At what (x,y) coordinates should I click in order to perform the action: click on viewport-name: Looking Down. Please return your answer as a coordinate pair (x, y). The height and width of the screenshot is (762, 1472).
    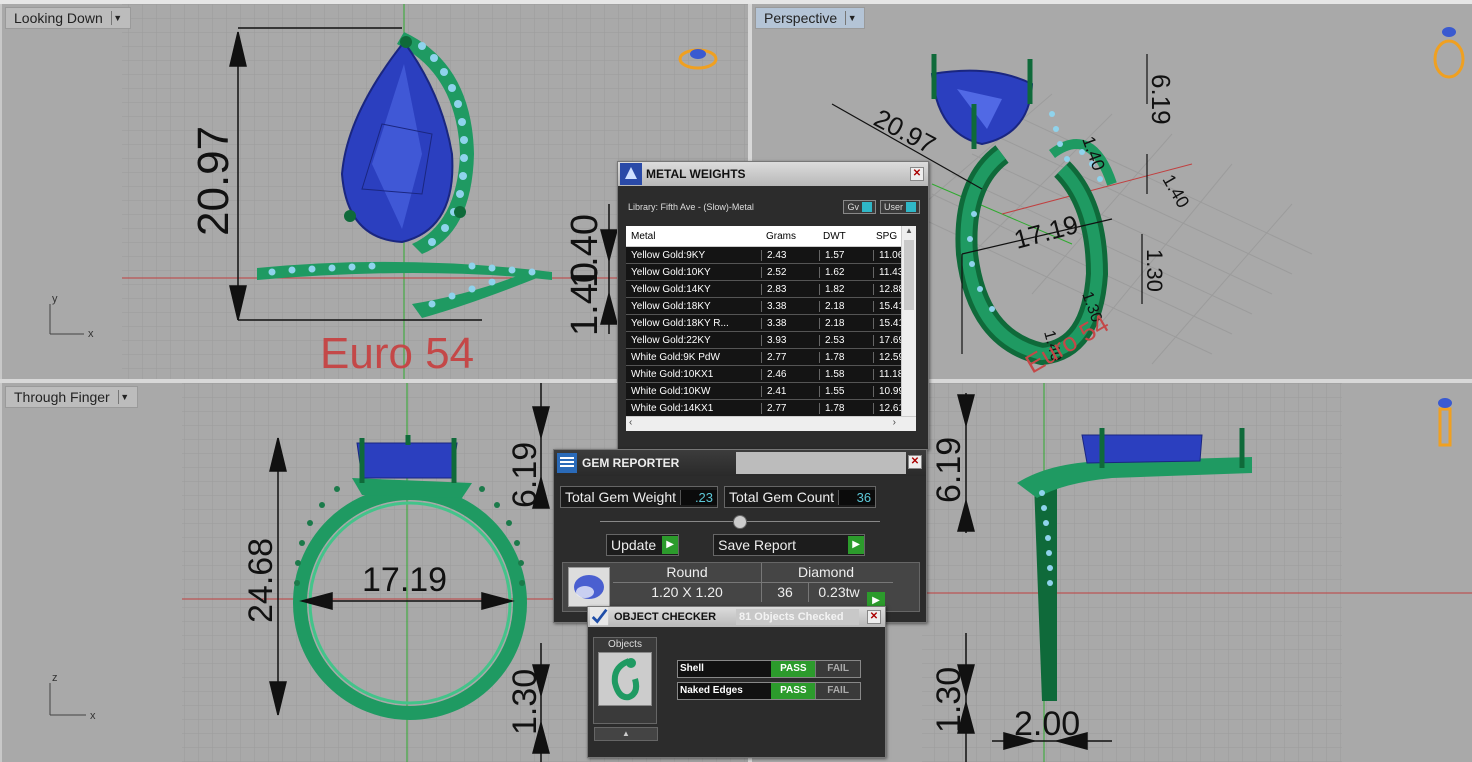
    Looking at the image, I should click on (58, 18).